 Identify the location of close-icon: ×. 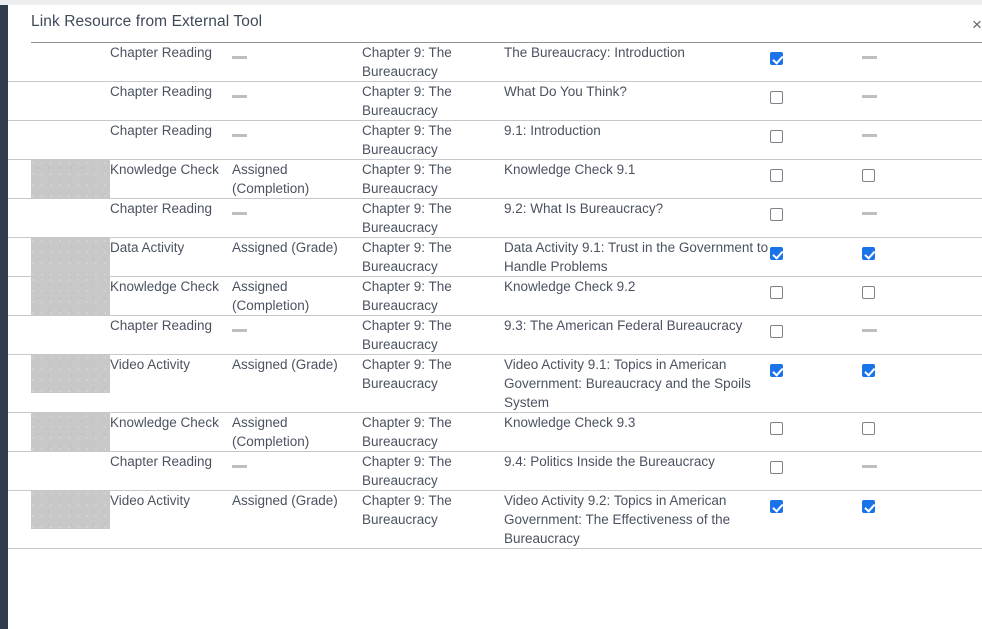
(974, 25).